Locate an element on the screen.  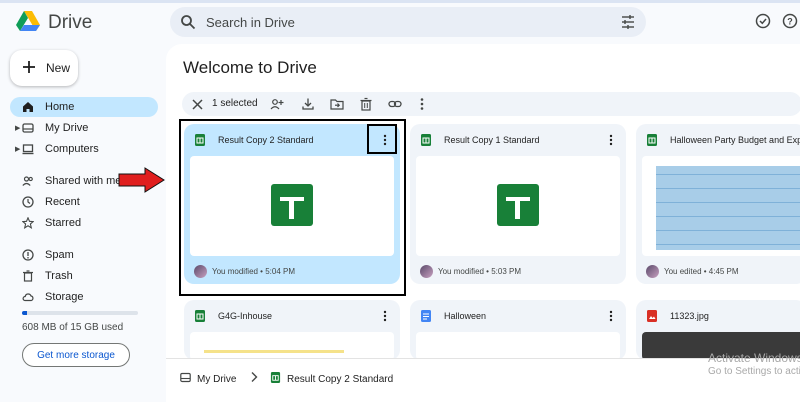
search-options-icon is located at coordinates (628, 23).